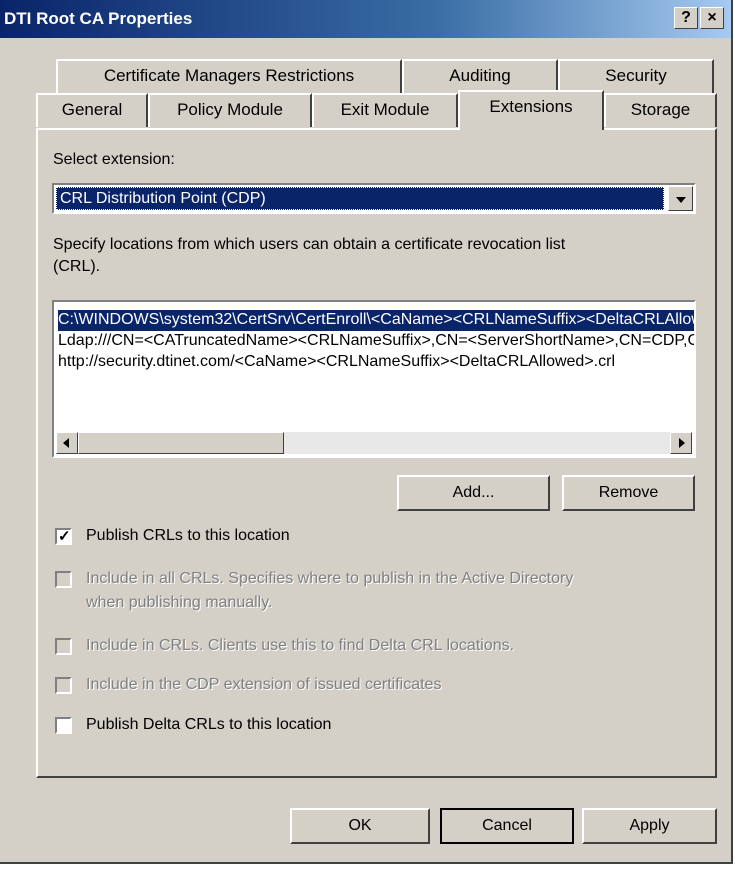 The height and width of the screenshot is (869, 735). Describe the element at coordinates (360, 198) in the screenshot. I see `extension-selected-value: CRL Distribution Point (CDP)` at that location.